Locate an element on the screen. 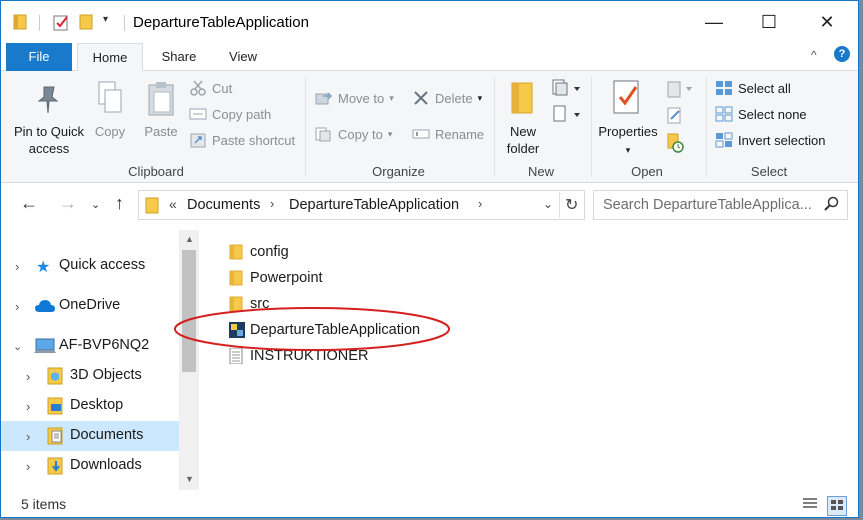 The height and width of the screenshot is (520, 863). folder-icon is located at coordinates (236, 278).